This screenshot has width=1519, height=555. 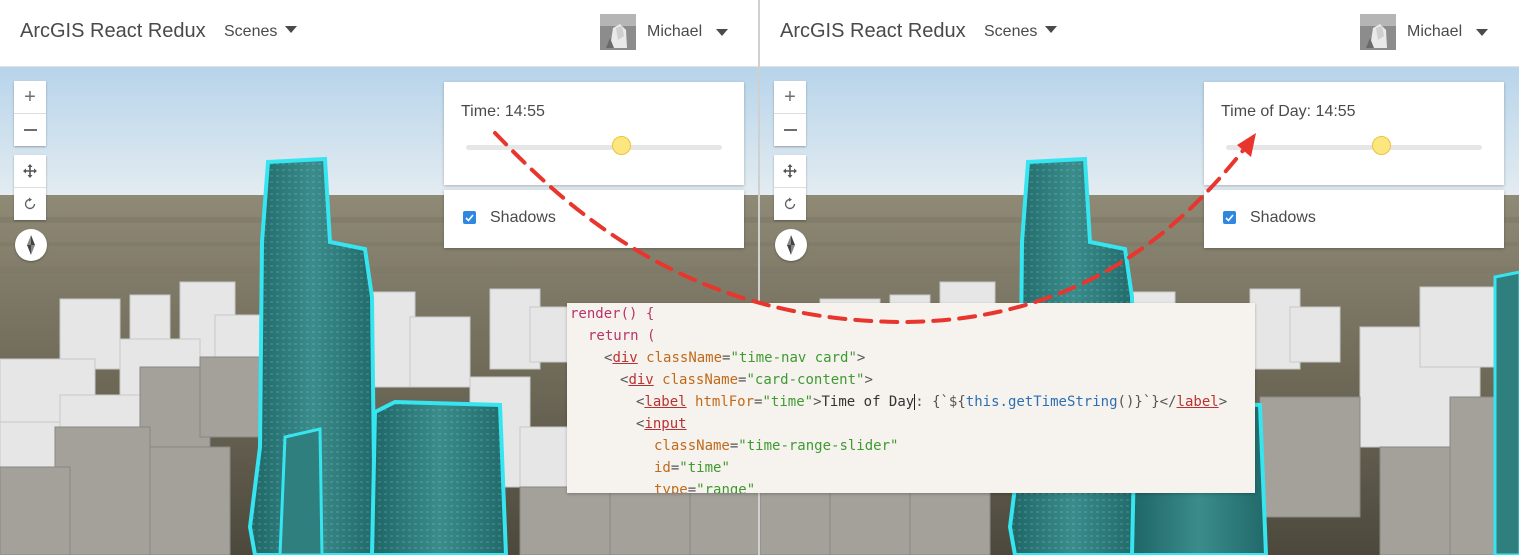 I want to click on code-line: type="range", so click(x=704, y=486).